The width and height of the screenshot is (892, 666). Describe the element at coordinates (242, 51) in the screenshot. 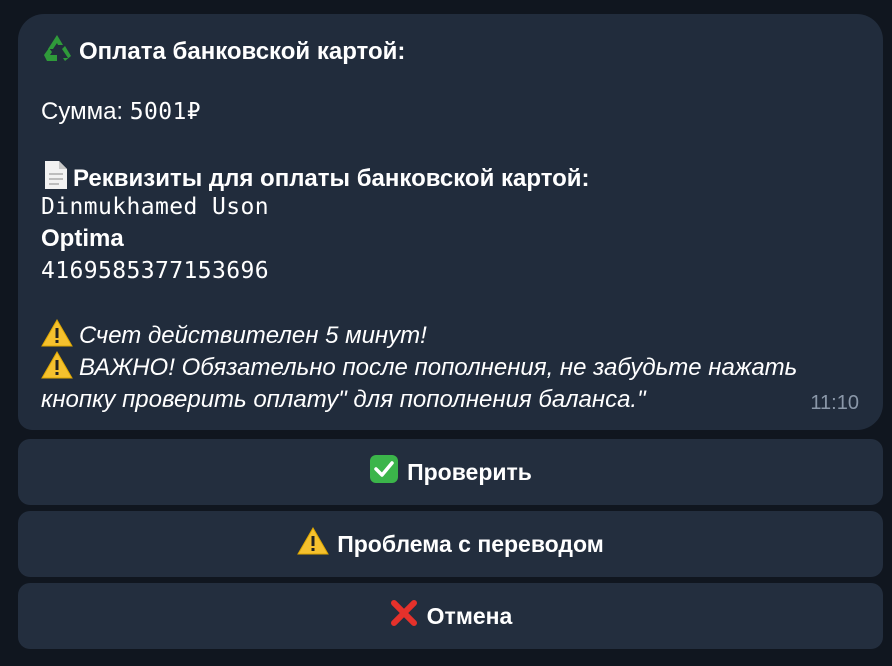

I see `payment-title: Оплата банковской картой:` at that location.